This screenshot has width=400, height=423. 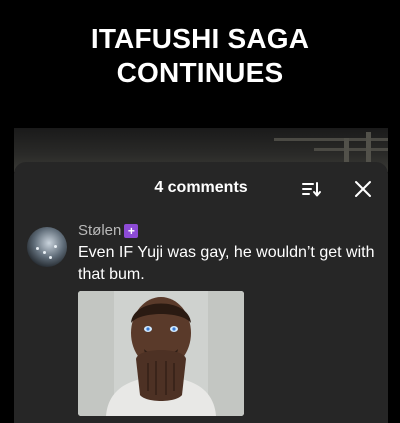 I want to click on comments-count-title: 4 comments, so click(x=201, y=187).